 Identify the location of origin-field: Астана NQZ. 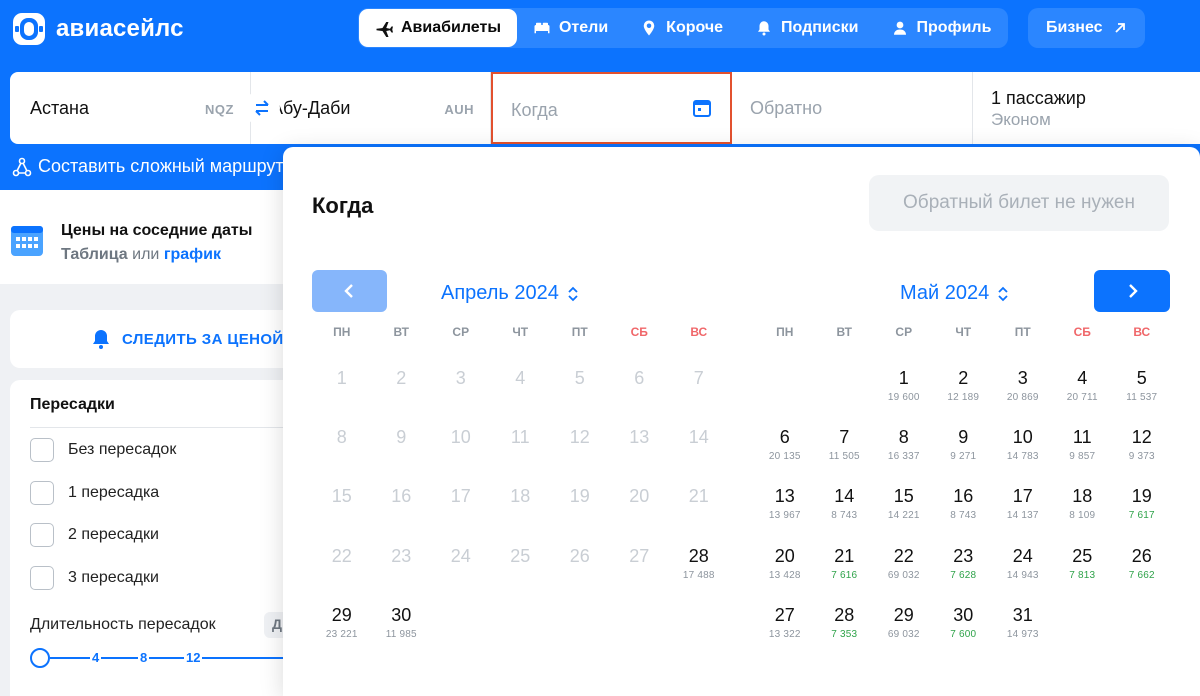
(145, 108).